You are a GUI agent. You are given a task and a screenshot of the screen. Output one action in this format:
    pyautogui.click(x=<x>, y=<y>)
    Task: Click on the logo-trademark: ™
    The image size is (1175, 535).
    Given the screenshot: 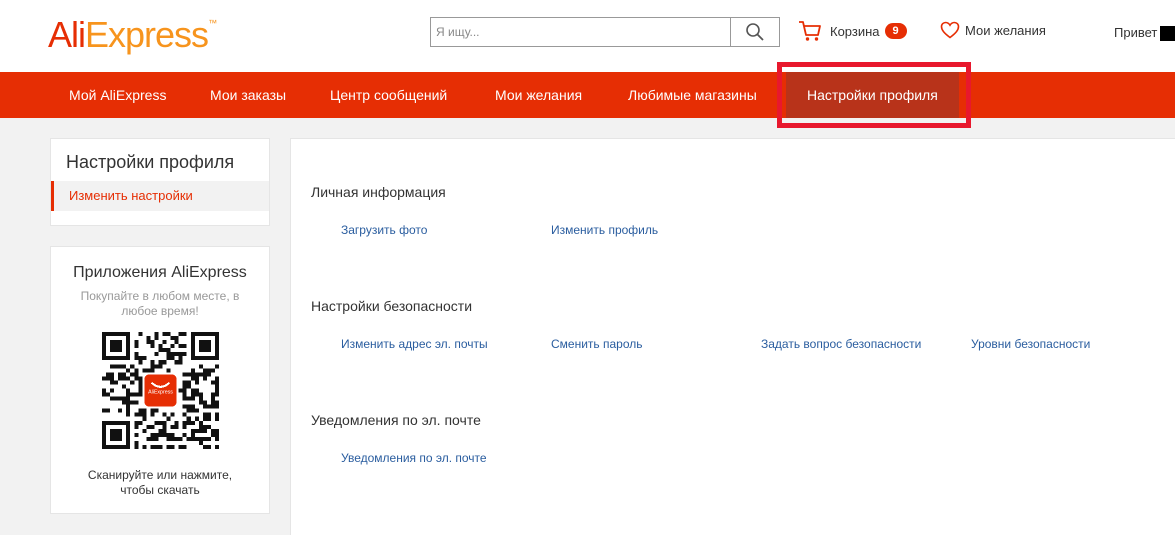 What is the action you would take?
    pyautogui.click(x=212, y=23)
    